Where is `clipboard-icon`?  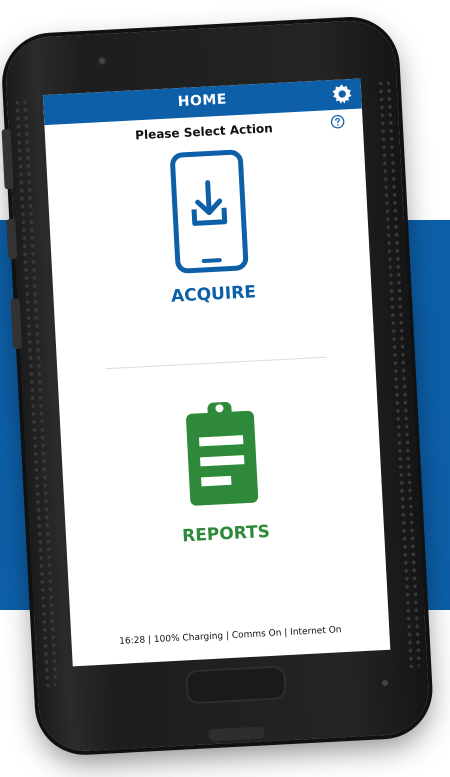 clipboard-icon is located at coordinates (222, 454).